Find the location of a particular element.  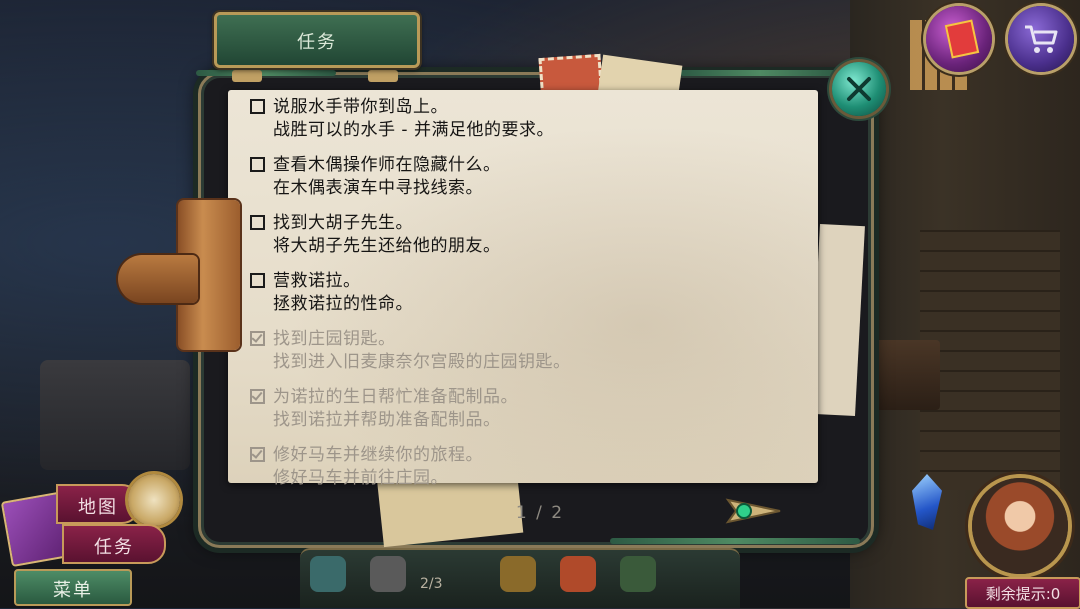

page-title-banner: 任务 is located at coordinates (317, 40).